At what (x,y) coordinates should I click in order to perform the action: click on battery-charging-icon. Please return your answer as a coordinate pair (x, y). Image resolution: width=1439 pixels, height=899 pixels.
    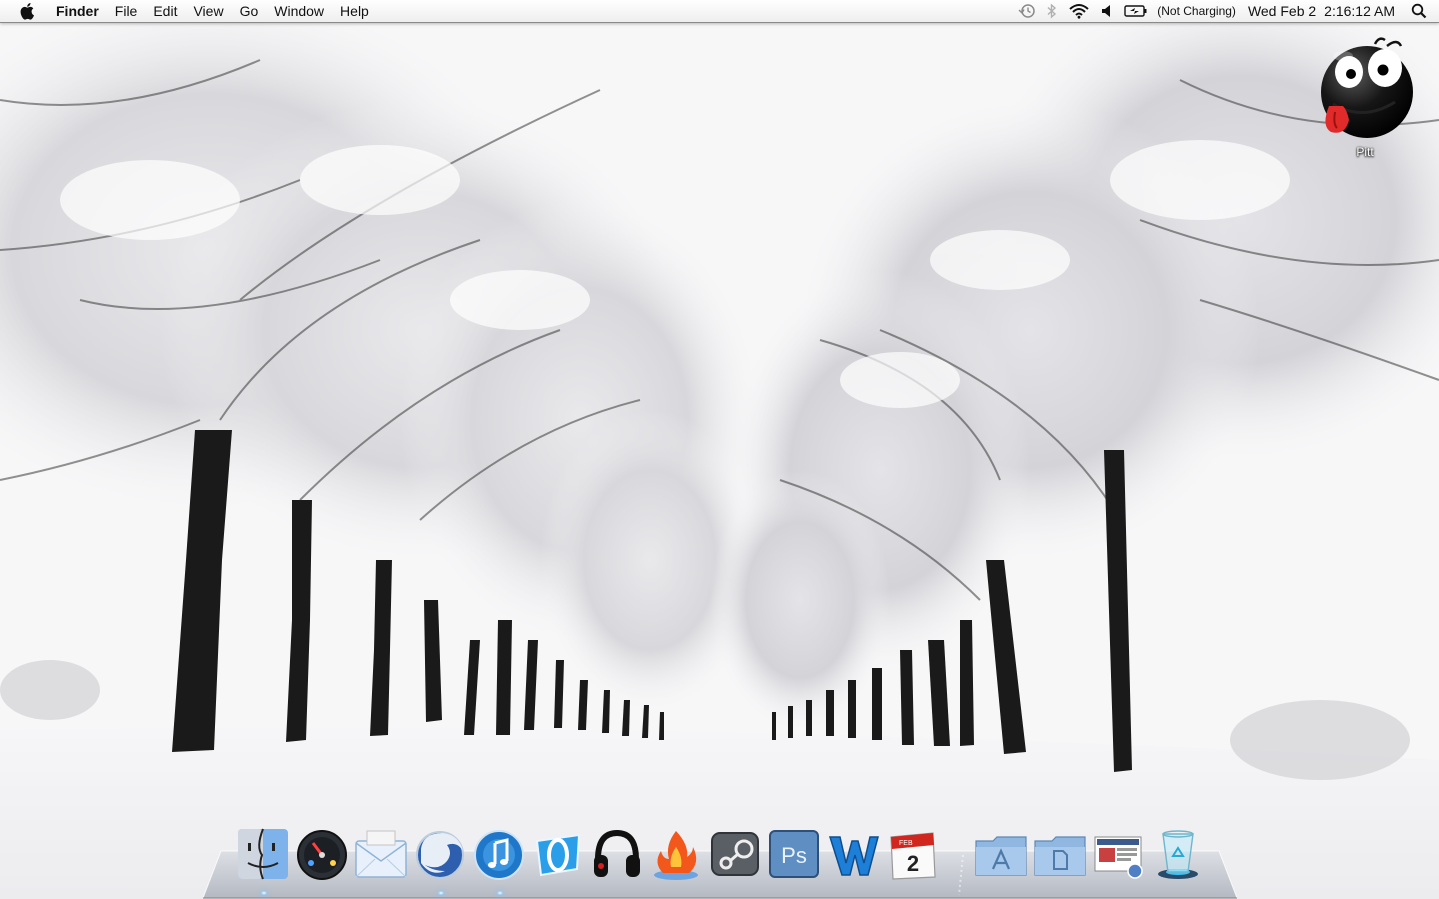
    Looking at the image, I should click on (1136, 11).